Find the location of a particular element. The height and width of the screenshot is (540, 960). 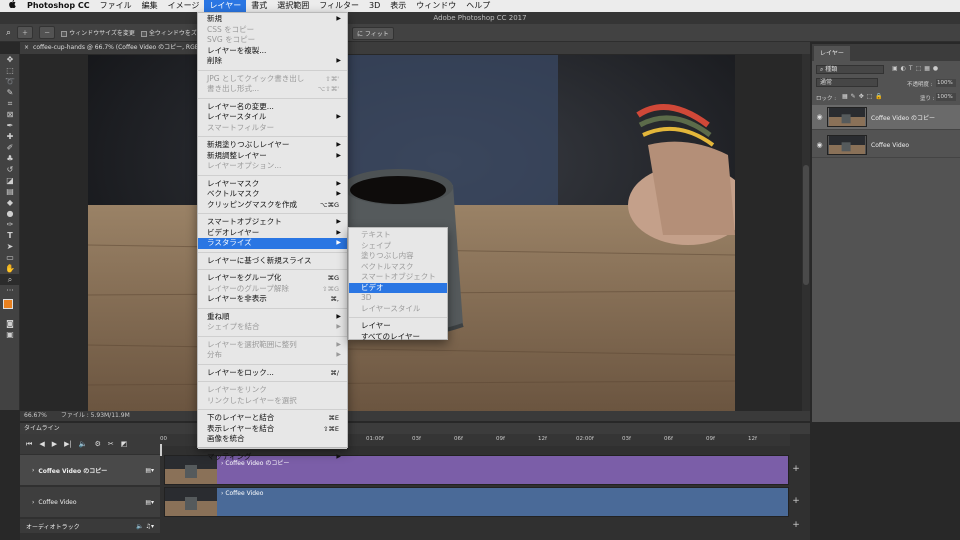

frame-tool-icon: ⊠ is located at coordinates (10, 114).